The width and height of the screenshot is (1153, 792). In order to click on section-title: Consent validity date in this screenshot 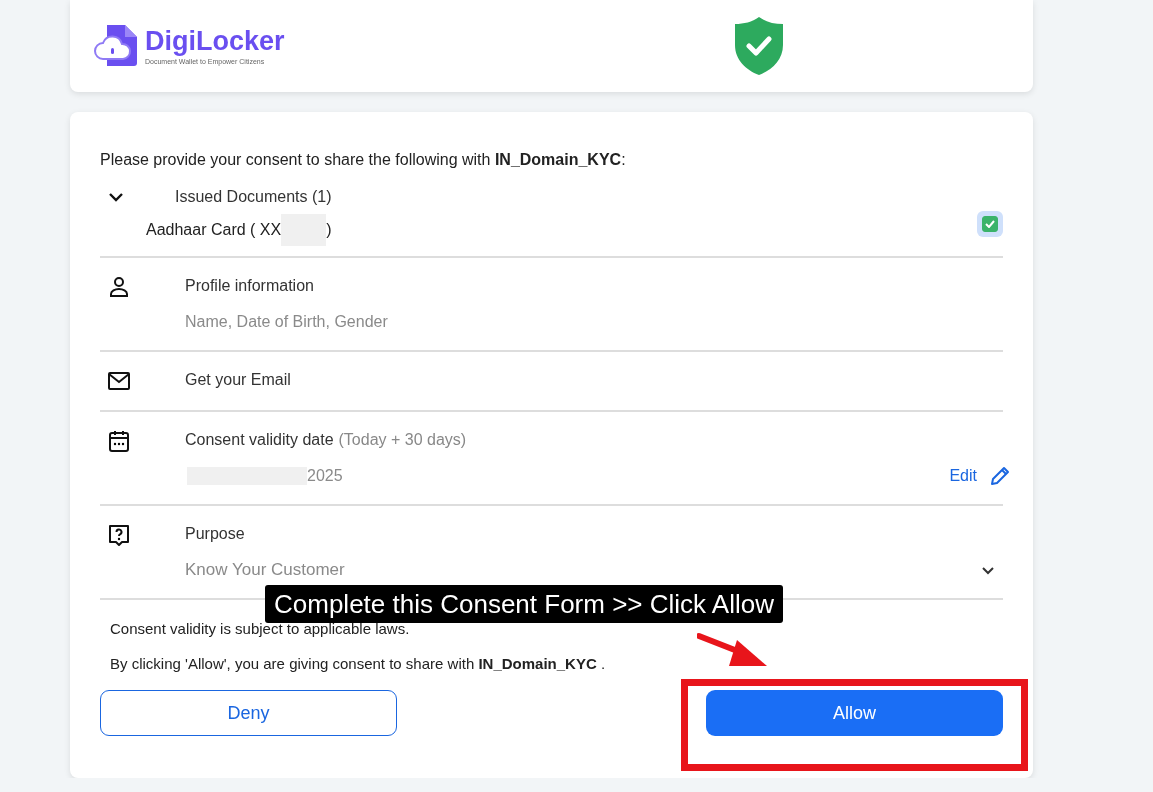, I will do `click(259, 439)`.